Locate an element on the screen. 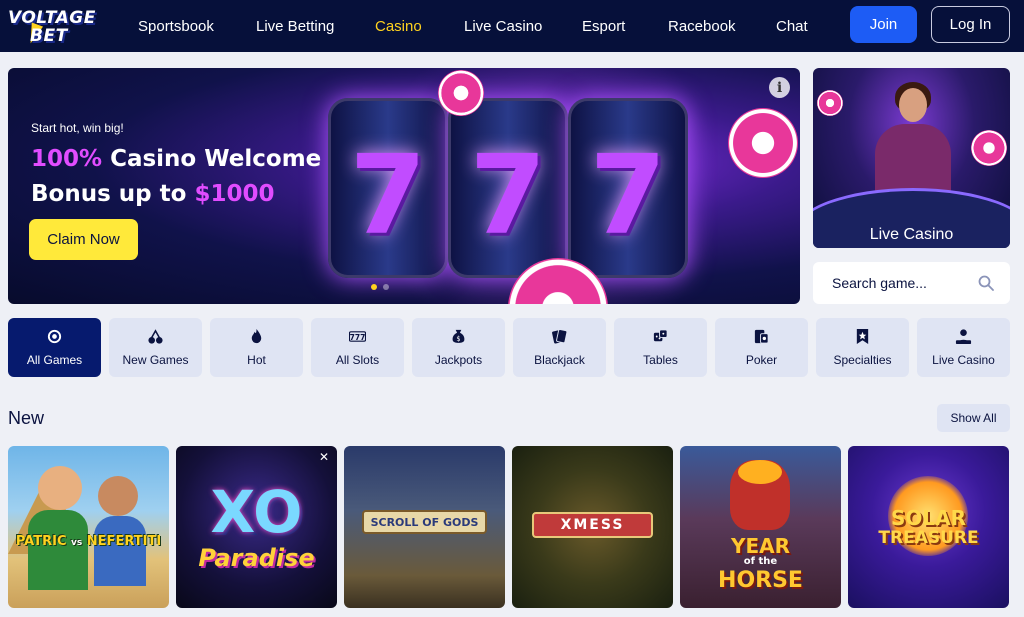  dealer-body is located at coordinates (913, 159).